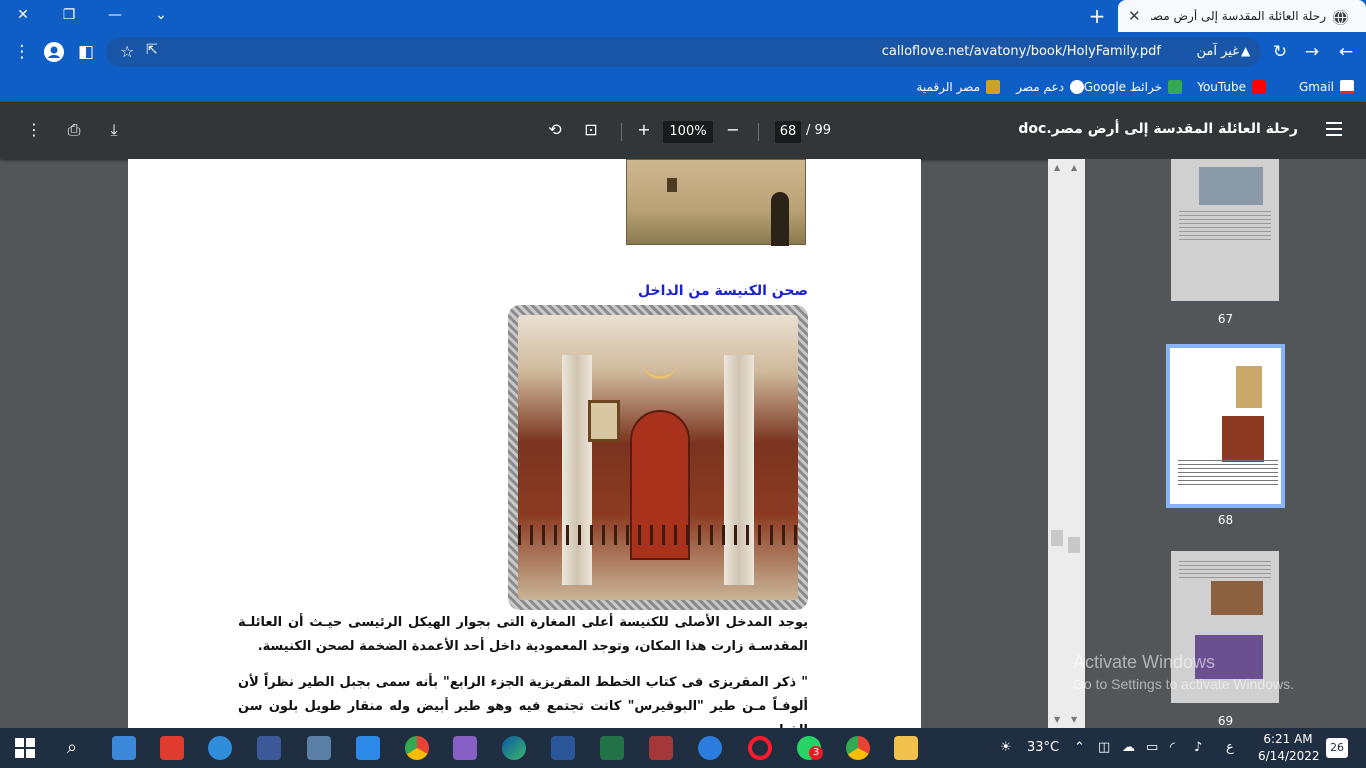  I want to click on zoom-out-icon: −, so click(733, 130).